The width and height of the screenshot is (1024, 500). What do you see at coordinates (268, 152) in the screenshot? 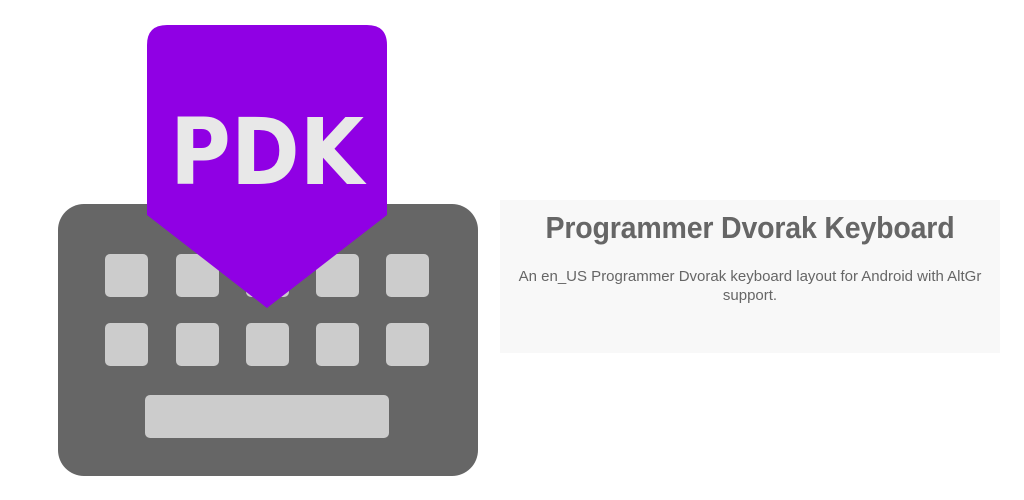
I see `logo-text: PDK` at bounding box center [268, 152].